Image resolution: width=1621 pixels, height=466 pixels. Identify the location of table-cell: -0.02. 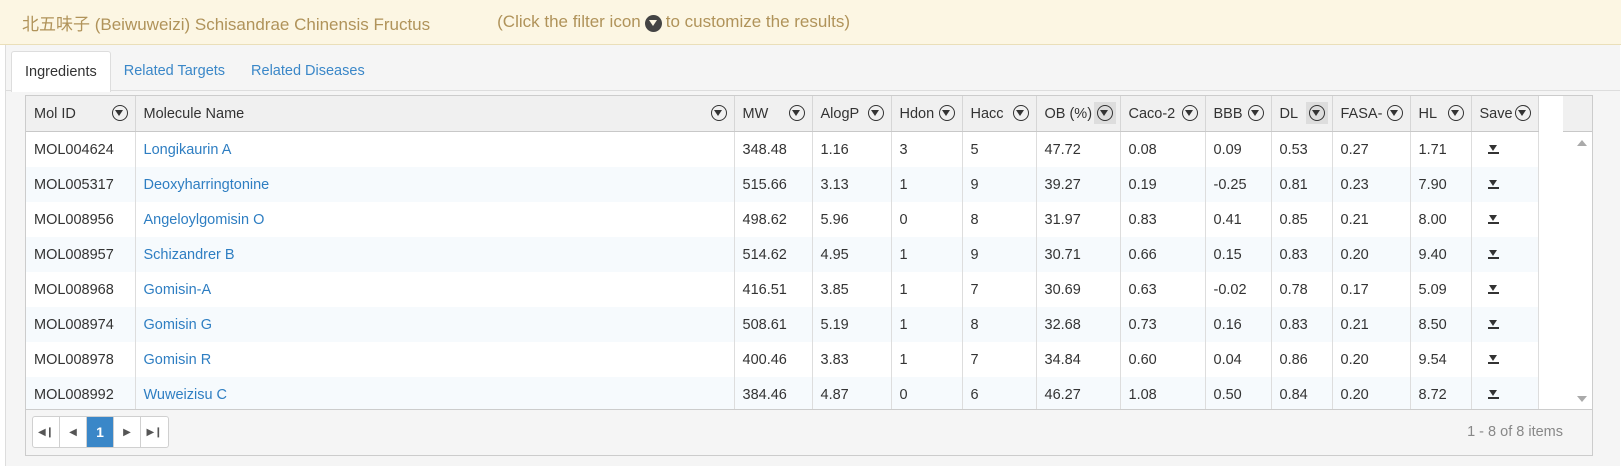
(1238, 289).